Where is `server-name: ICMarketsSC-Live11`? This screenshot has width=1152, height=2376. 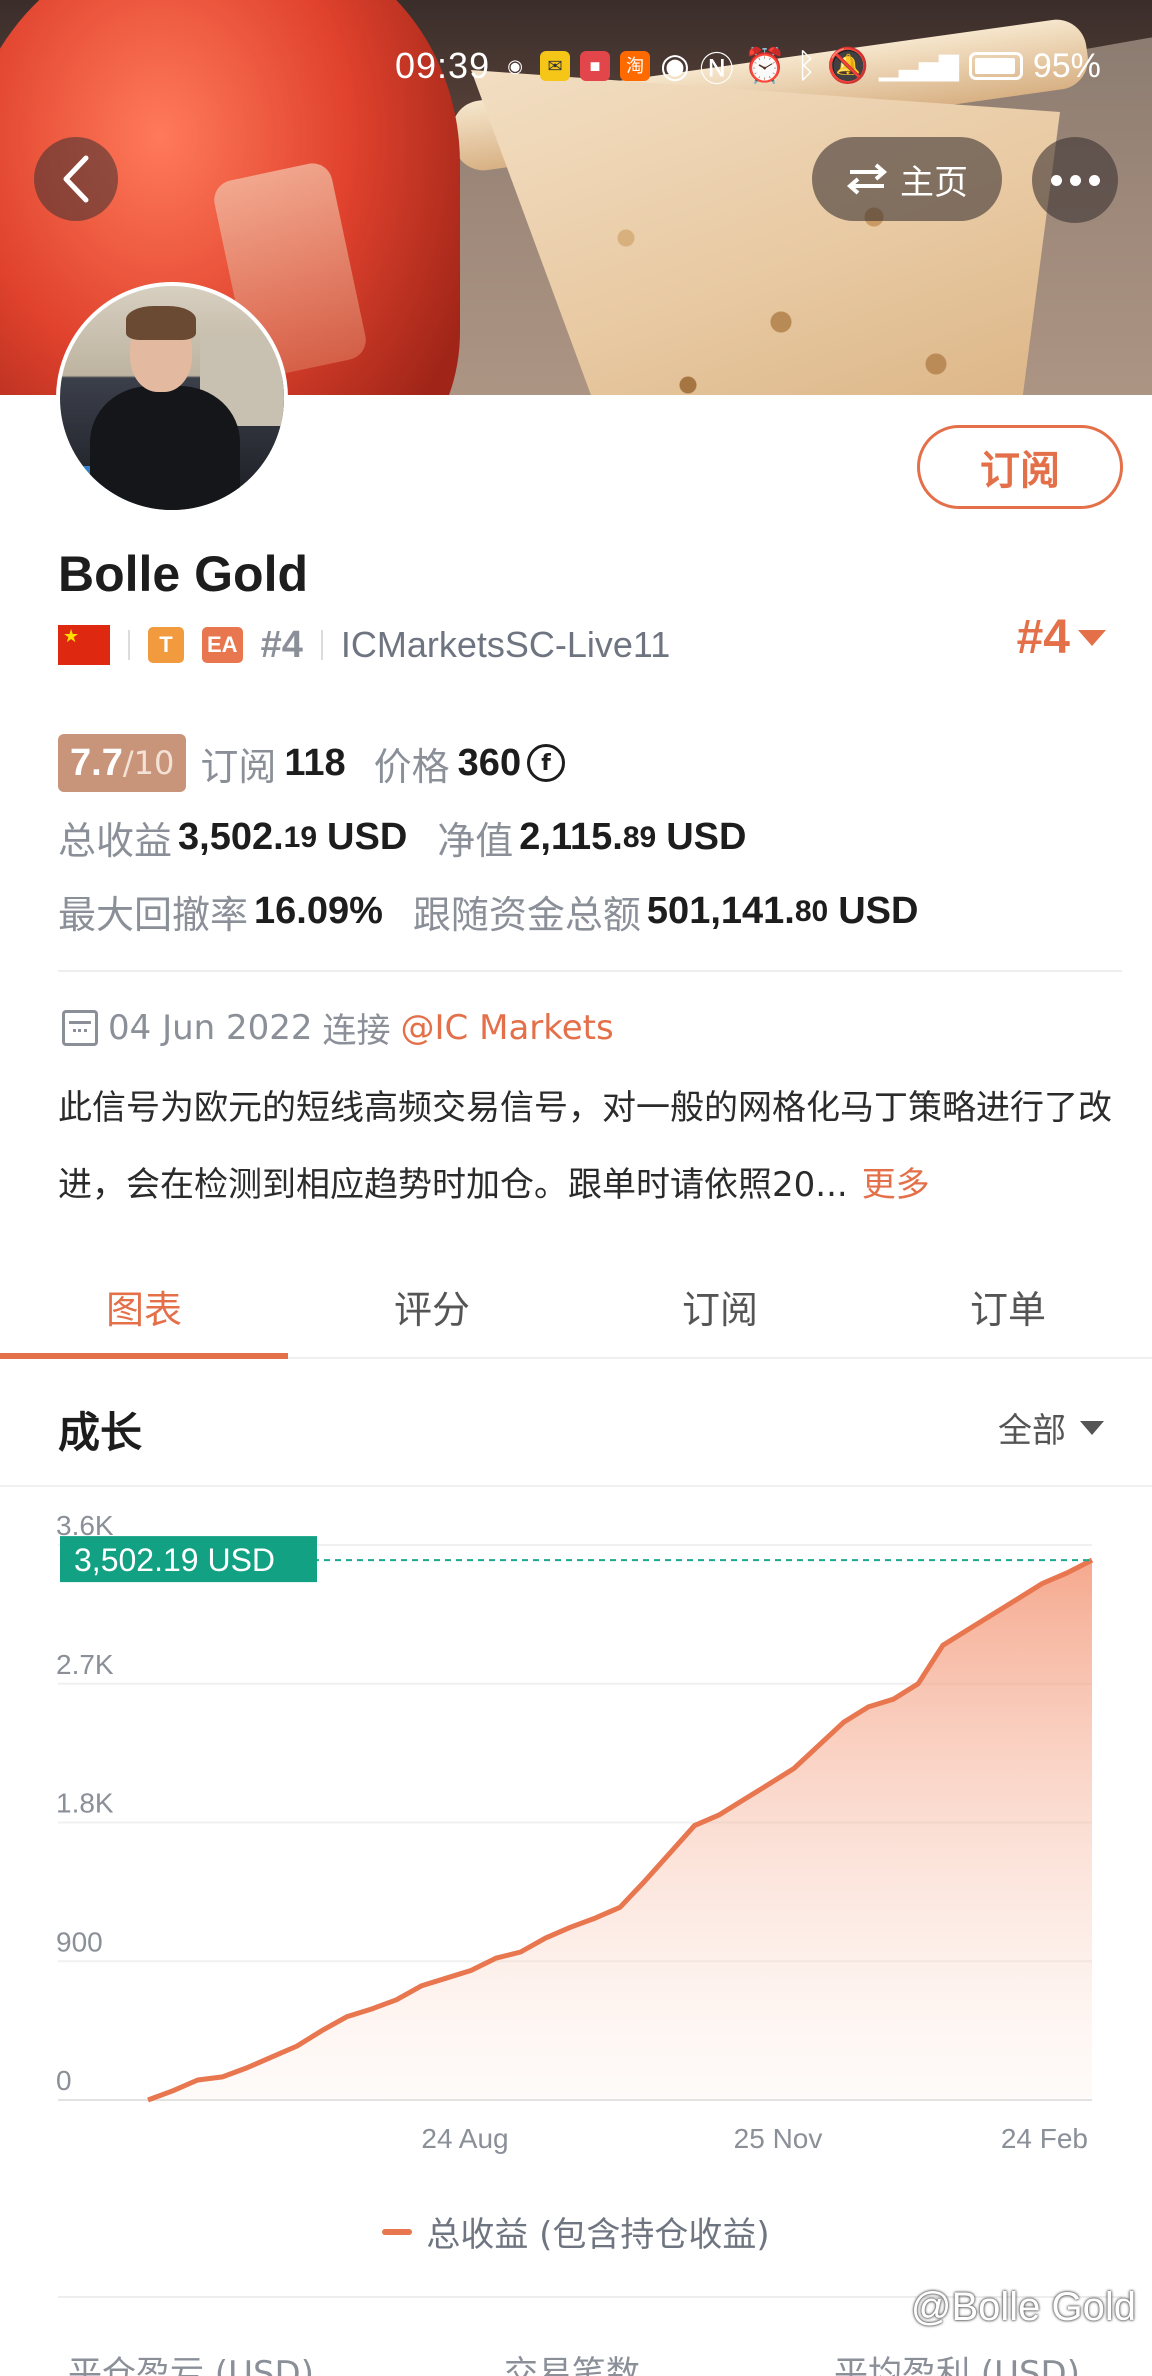 server-name: ICMarketsSC-Live11 is located at coordinates (505, 644).